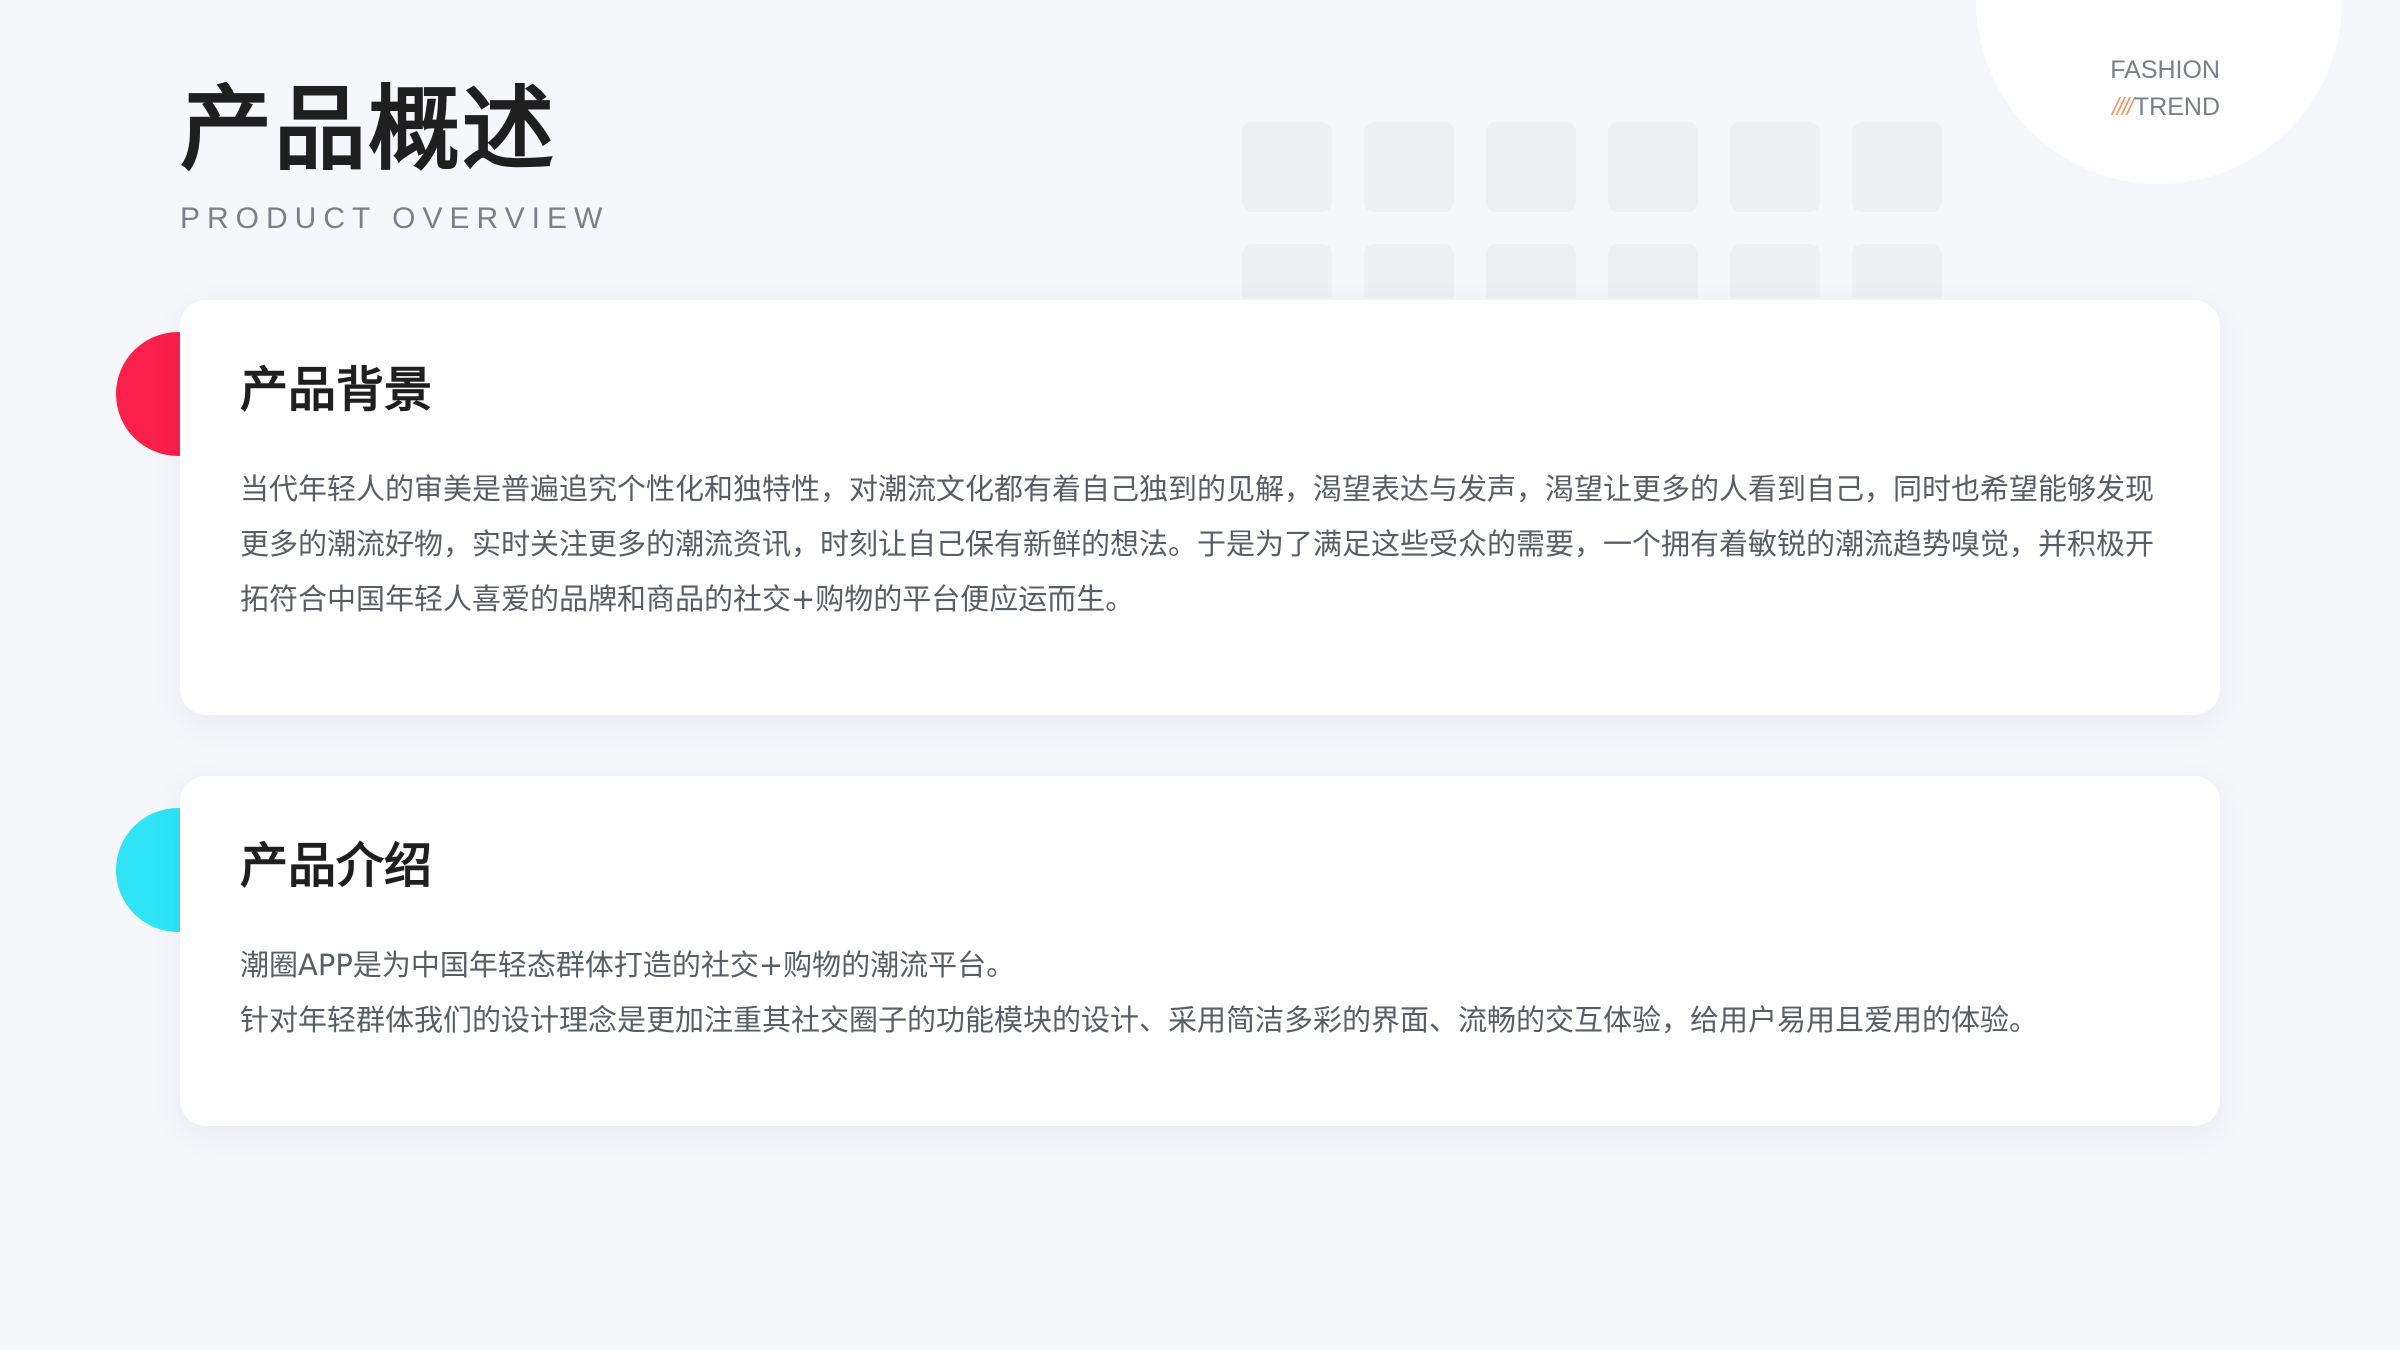 This screenshot has width=2400, height=1350. Describe the element at coordinates (395, 218) in the screenshot. I see `page-subtitle: PRODUCT OVERVIEW` at that location.